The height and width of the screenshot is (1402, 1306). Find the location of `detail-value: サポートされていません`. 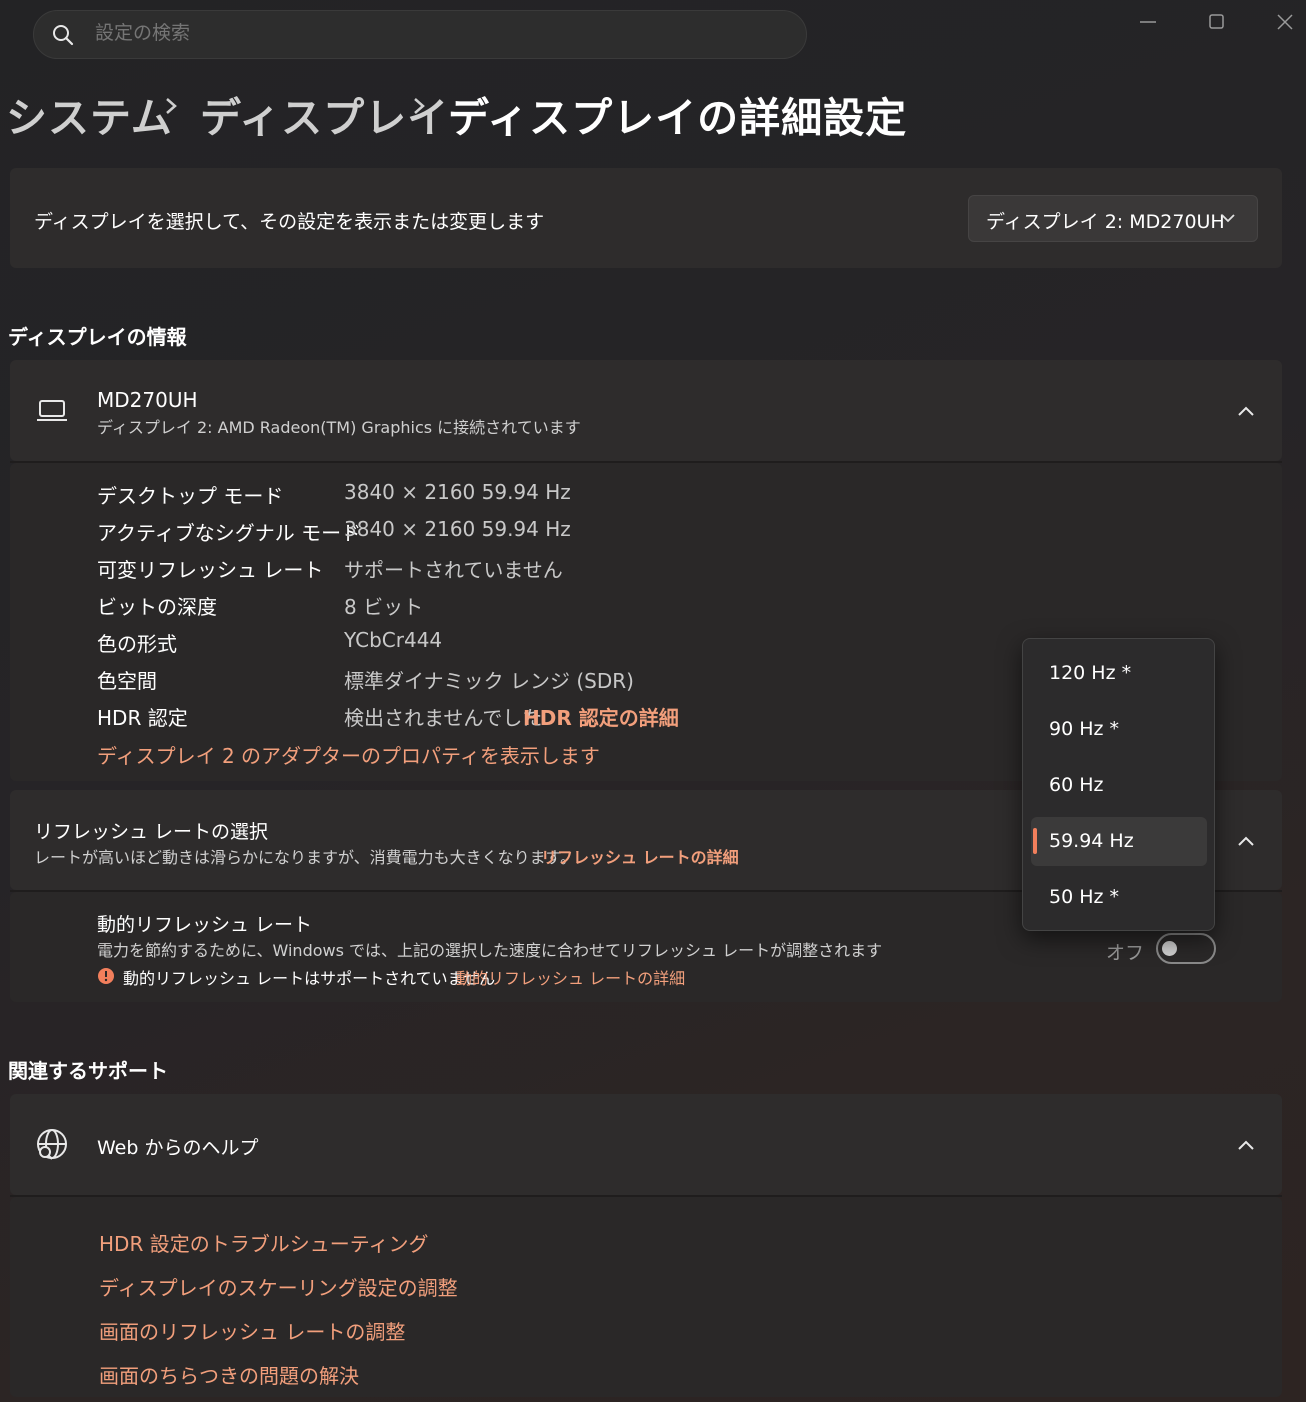

detail-value: サポートされていません is located at coordinates (453, 570).